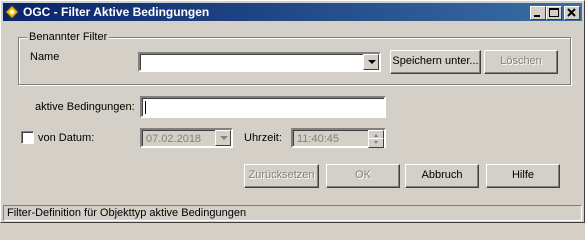  What do you see at coordinates (12, 12) in the screenshot?
I see `app-icon` at bounding box center [12, 12].